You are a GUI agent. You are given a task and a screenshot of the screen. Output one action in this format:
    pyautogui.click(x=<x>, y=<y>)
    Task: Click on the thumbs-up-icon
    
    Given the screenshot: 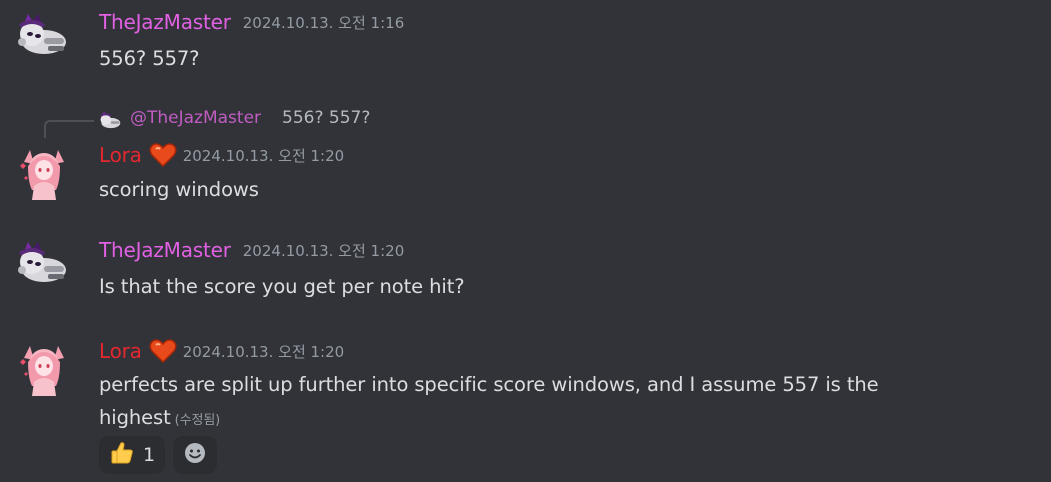 What is the action you would take?
    pyautogui.click(x=122, y=455)
    